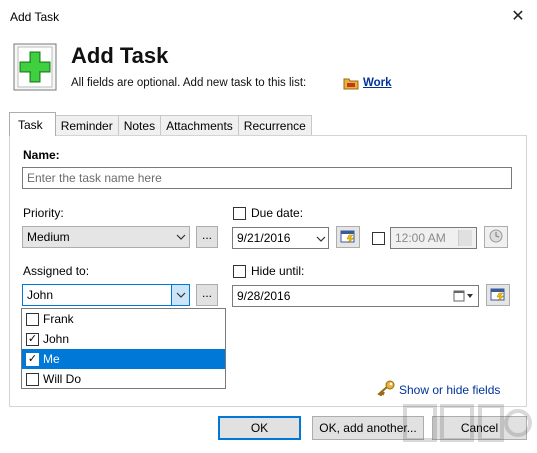 The width and height of the screenshot is (537, 453). Describe the element at coordinates (267, 178) in the screenshot. I see `task-name-input: Enter the task name here` at that location.